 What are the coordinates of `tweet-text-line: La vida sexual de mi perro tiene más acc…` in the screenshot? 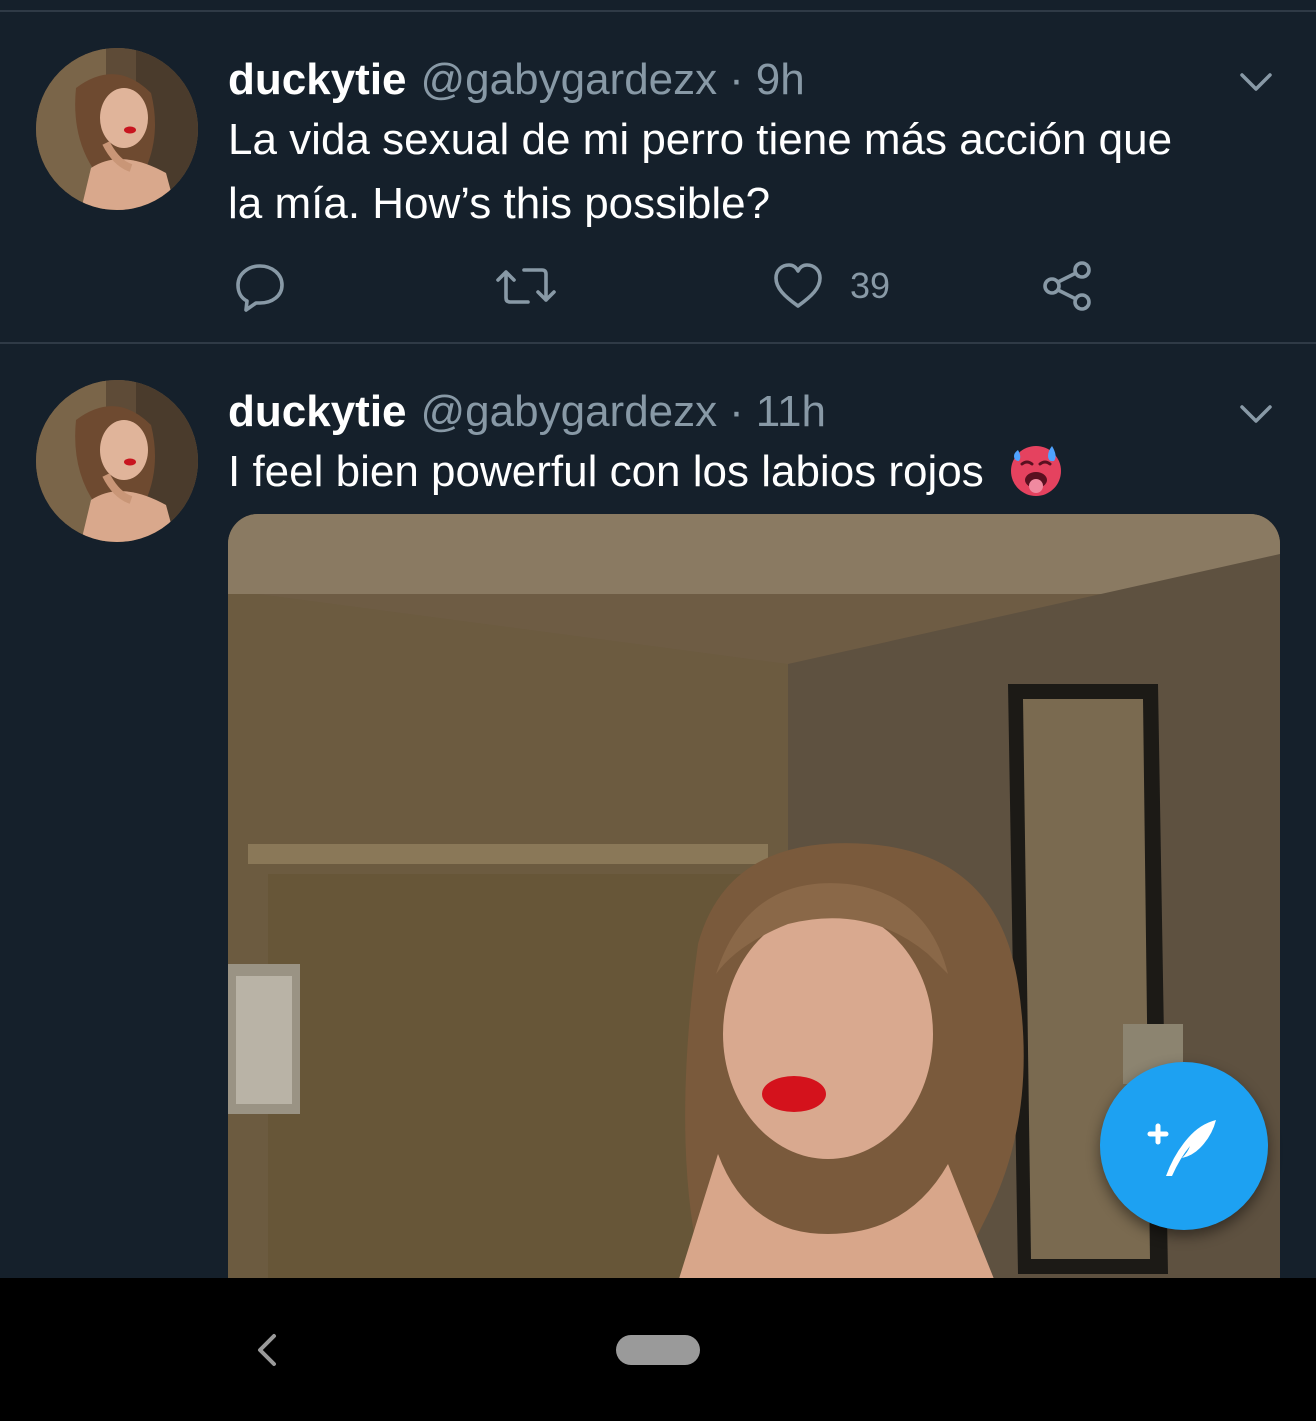 It's located at (700, 139).